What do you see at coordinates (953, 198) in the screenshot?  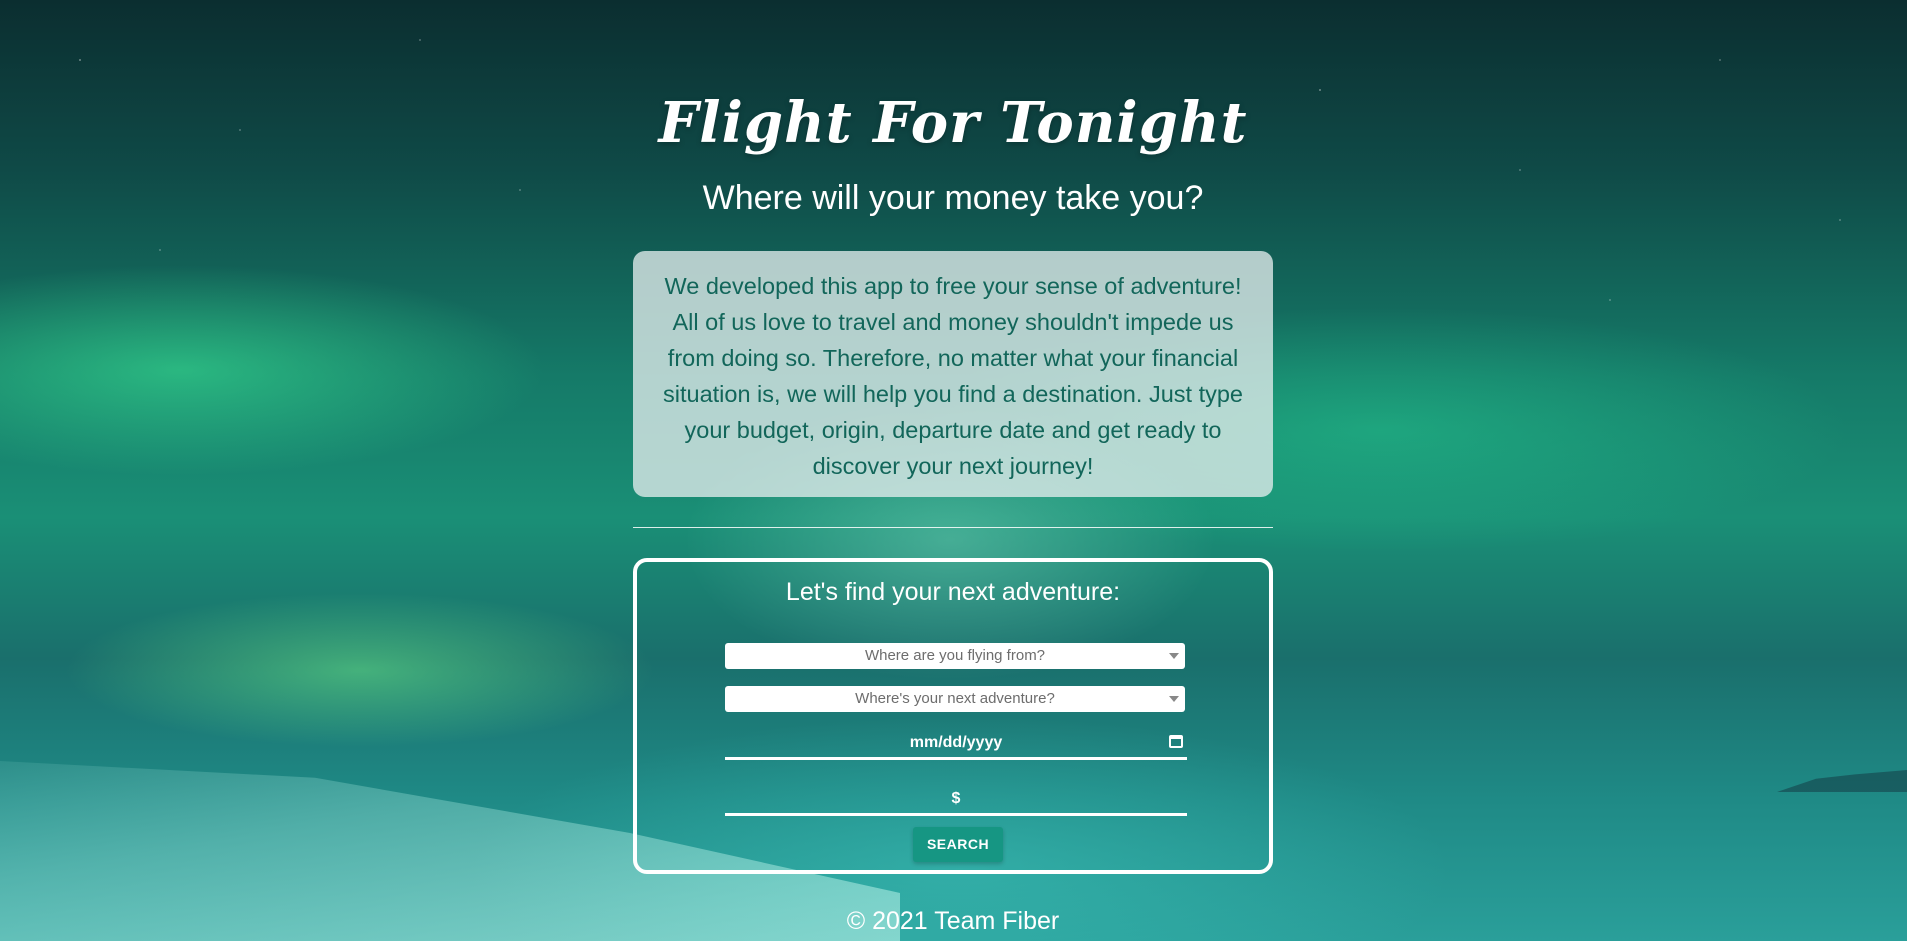 I see `page-subtitle: Where will your money take you?` at bounding box center [953, 198].